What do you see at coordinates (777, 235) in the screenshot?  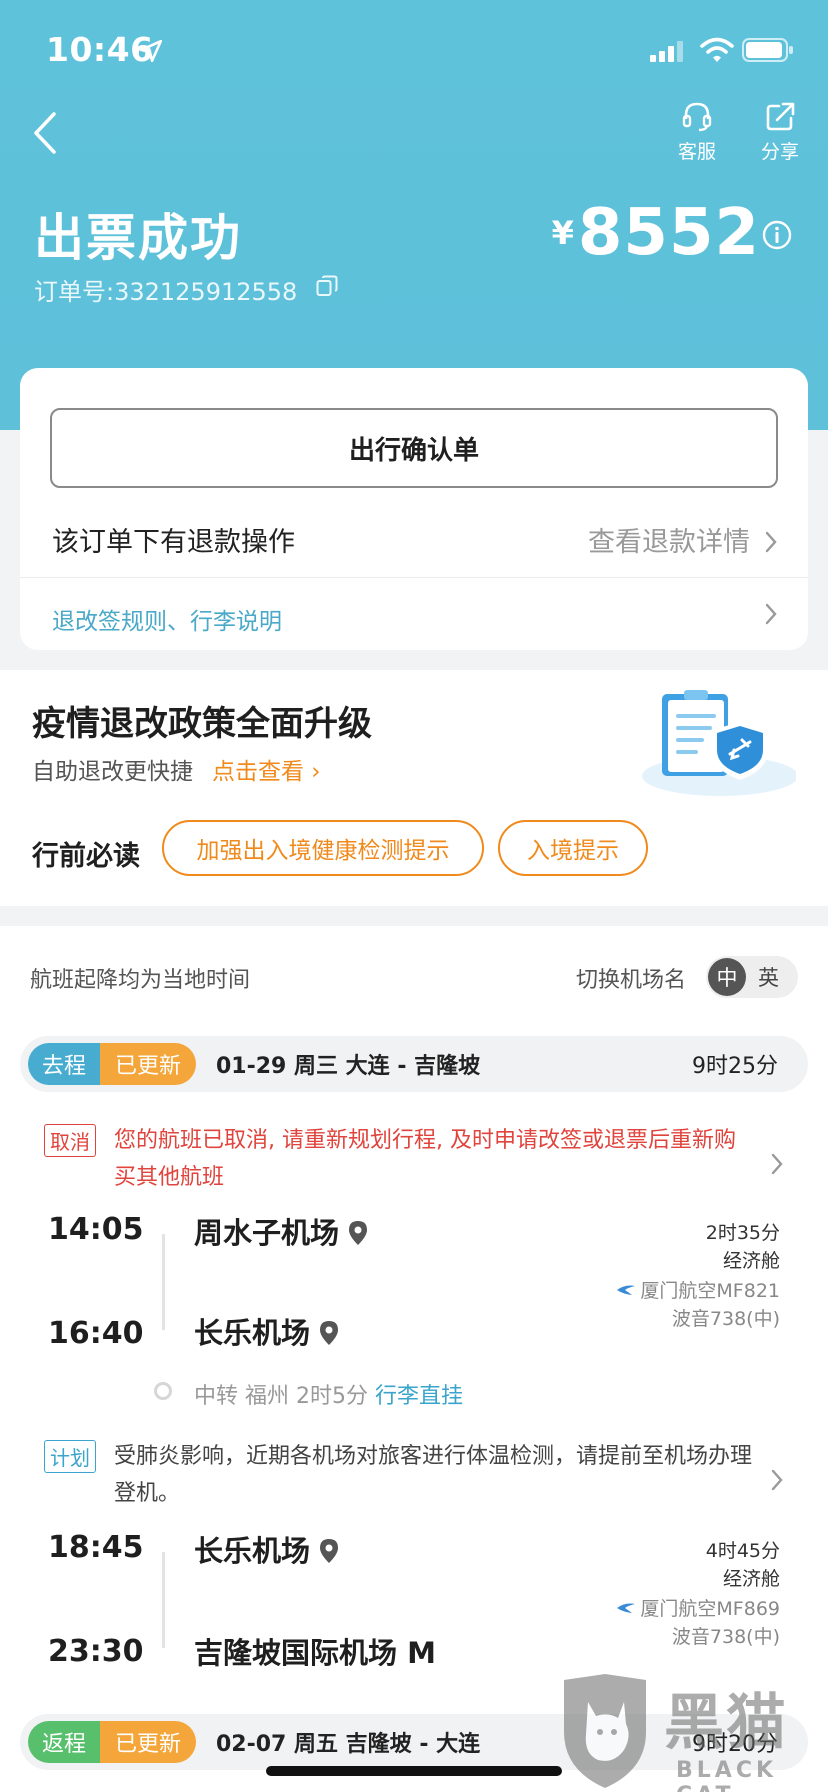 I see `info-icon` at bounding box center [777, 235].